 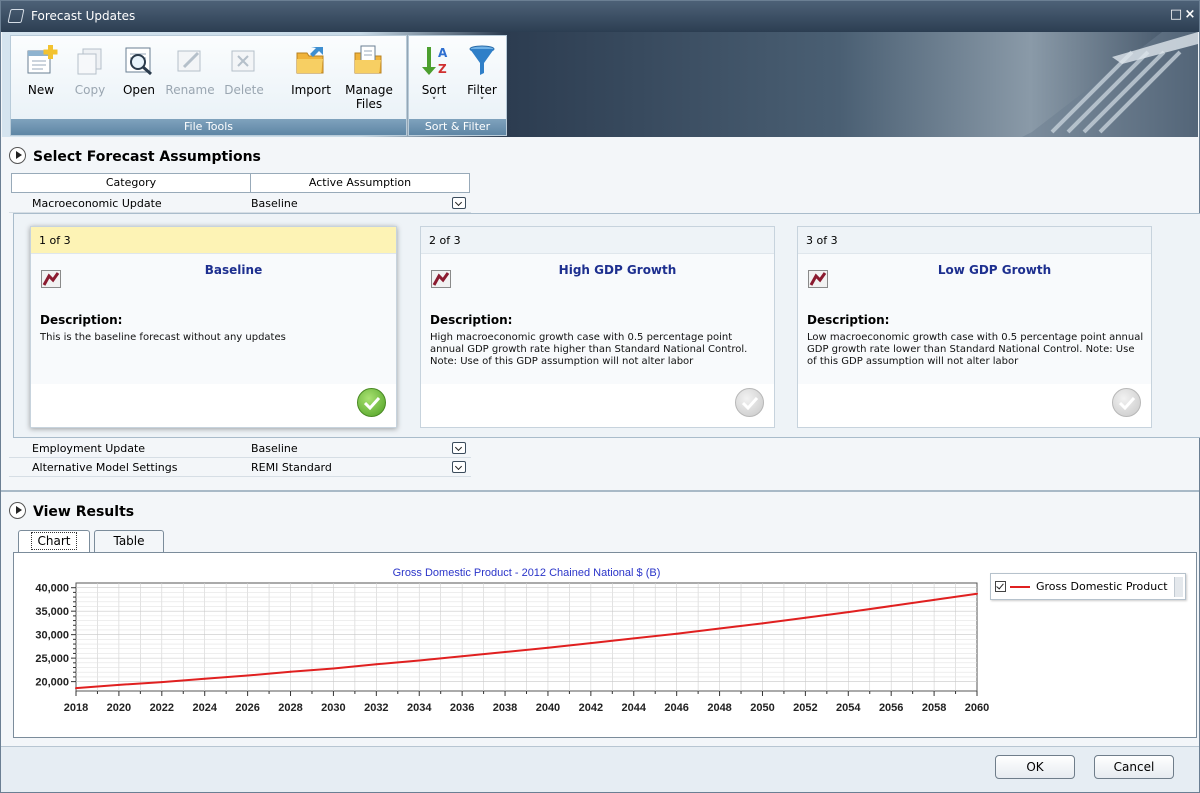 What do you see at coordinates (1035, 767) in the screenshot?
I see `ok-button: OK` at bounding box center [1035, 767].